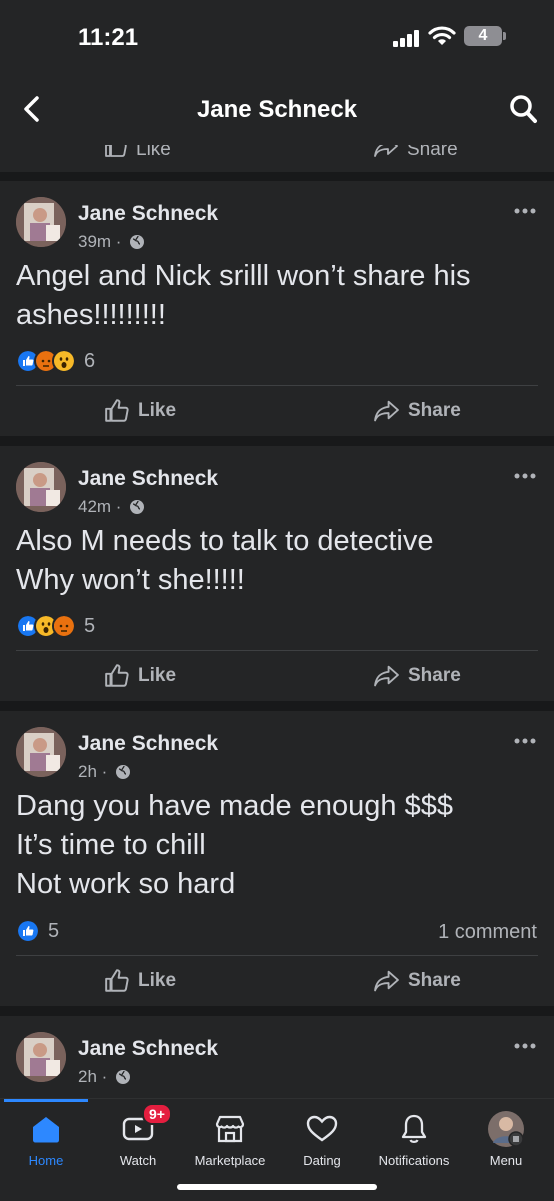 The height and width of the screenshot is (1201, 554). Describe the element at coordinates (108, 37) in the screenshot. I see `status-time: 11:21` at that location.